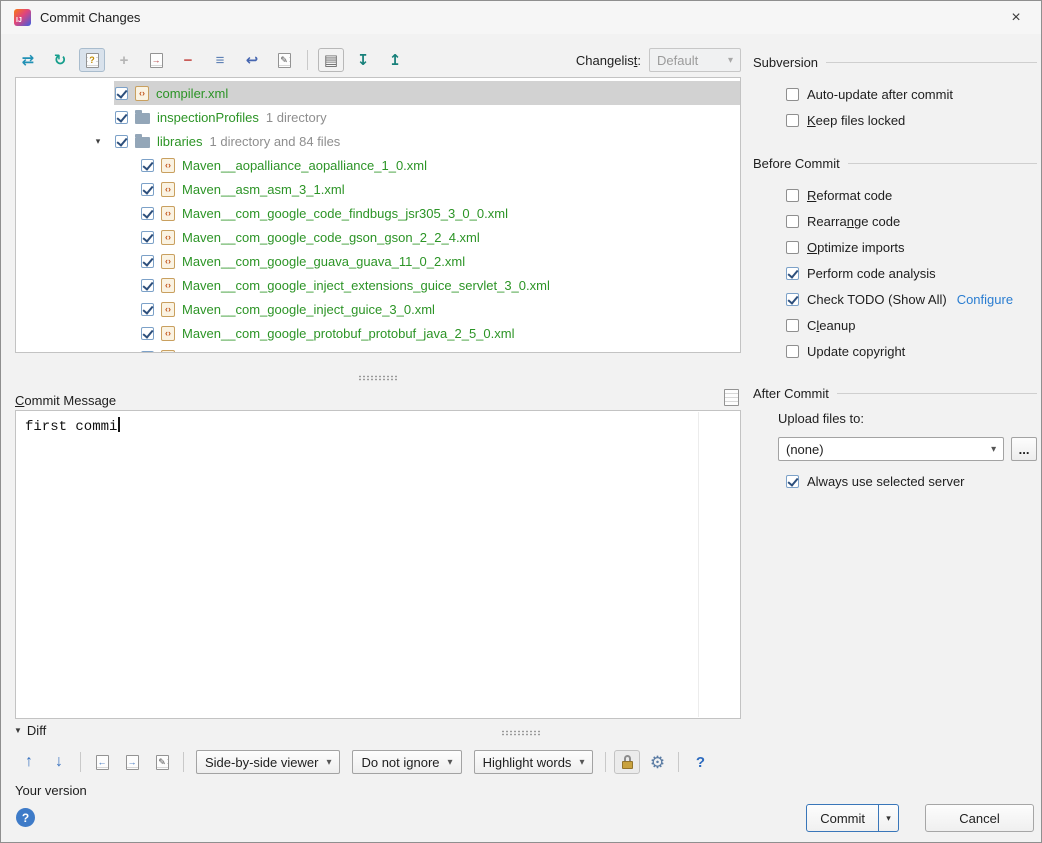 This screenshot has height=843, width=1042. I want to click on jump-to-source-icon-button: ✎, so click(162, 762).